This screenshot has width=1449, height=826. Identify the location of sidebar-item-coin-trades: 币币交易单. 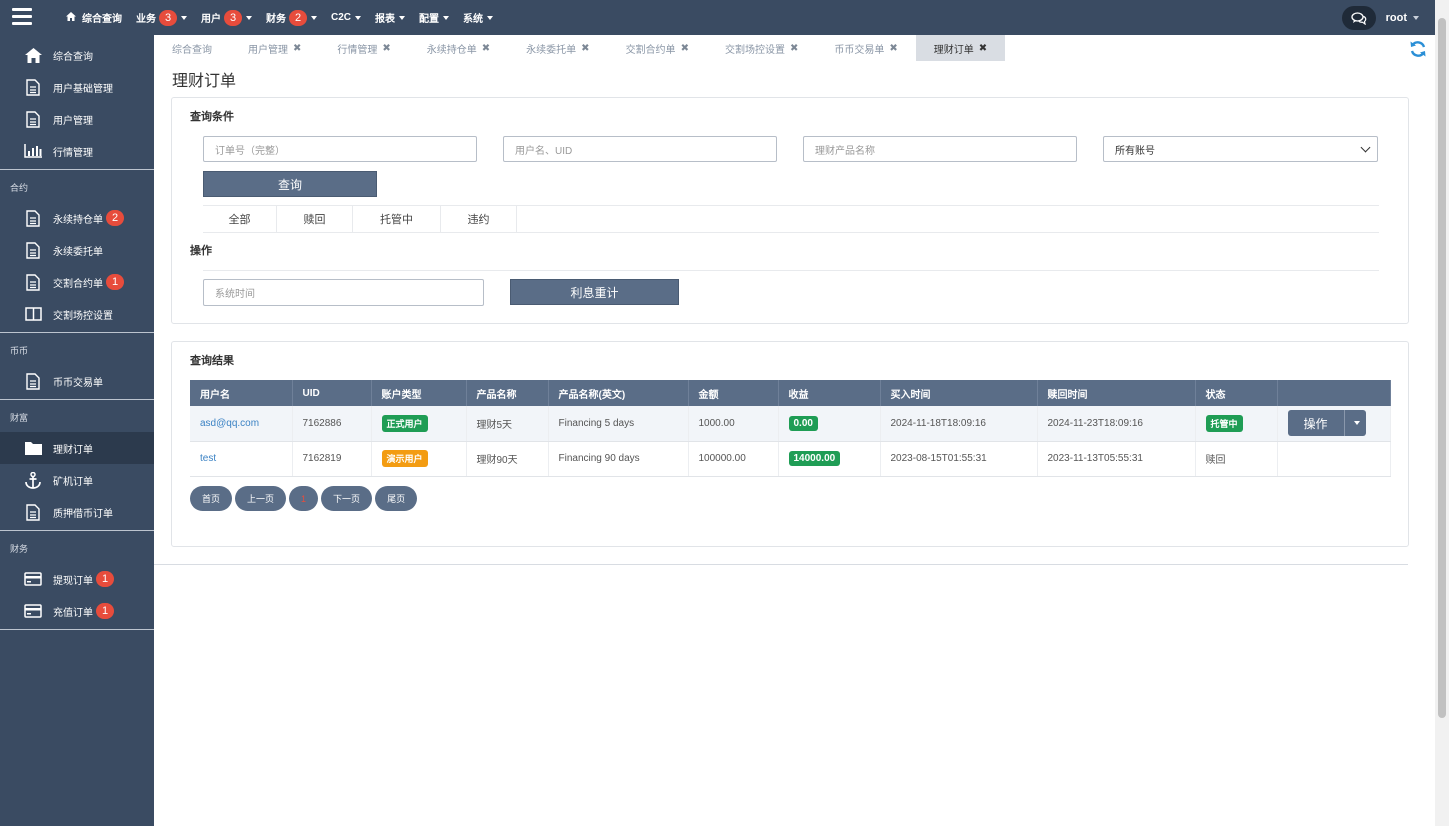
(77, 381).